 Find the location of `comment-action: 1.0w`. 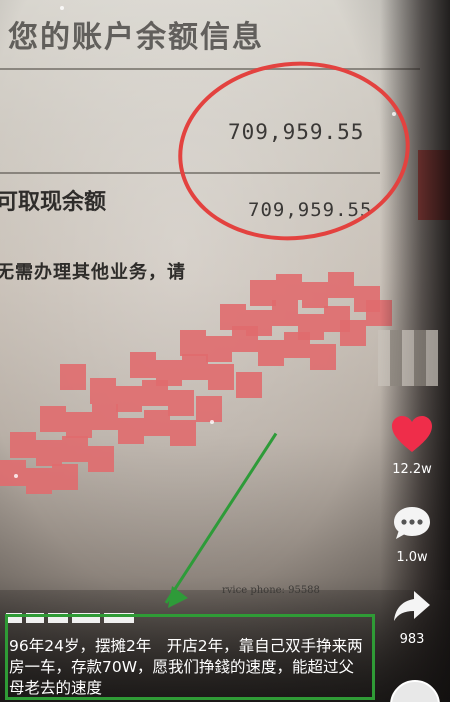

comment-action: 1.0w is located at coordinates (412, 534).